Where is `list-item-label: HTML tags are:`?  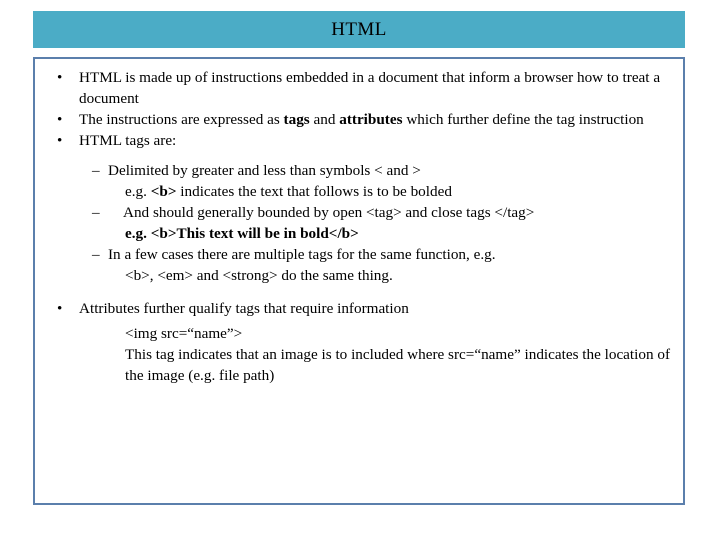 list-item-label: HTML tags are: is located at coordinates (128, 140).